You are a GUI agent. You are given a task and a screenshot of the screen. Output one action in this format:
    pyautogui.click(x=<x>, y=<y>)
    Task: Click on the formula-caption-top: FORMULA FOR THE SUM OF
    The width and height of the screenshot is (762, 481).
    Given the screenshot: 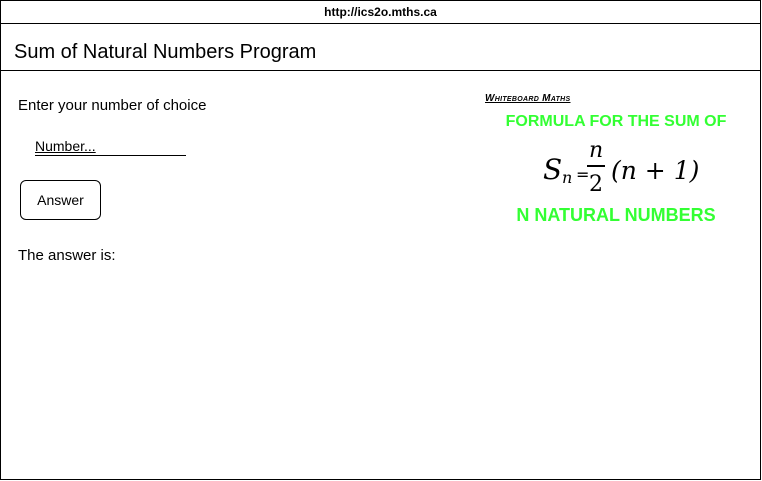 What is the action you would take?
    pyautogui.click(x=616, y=121)
    